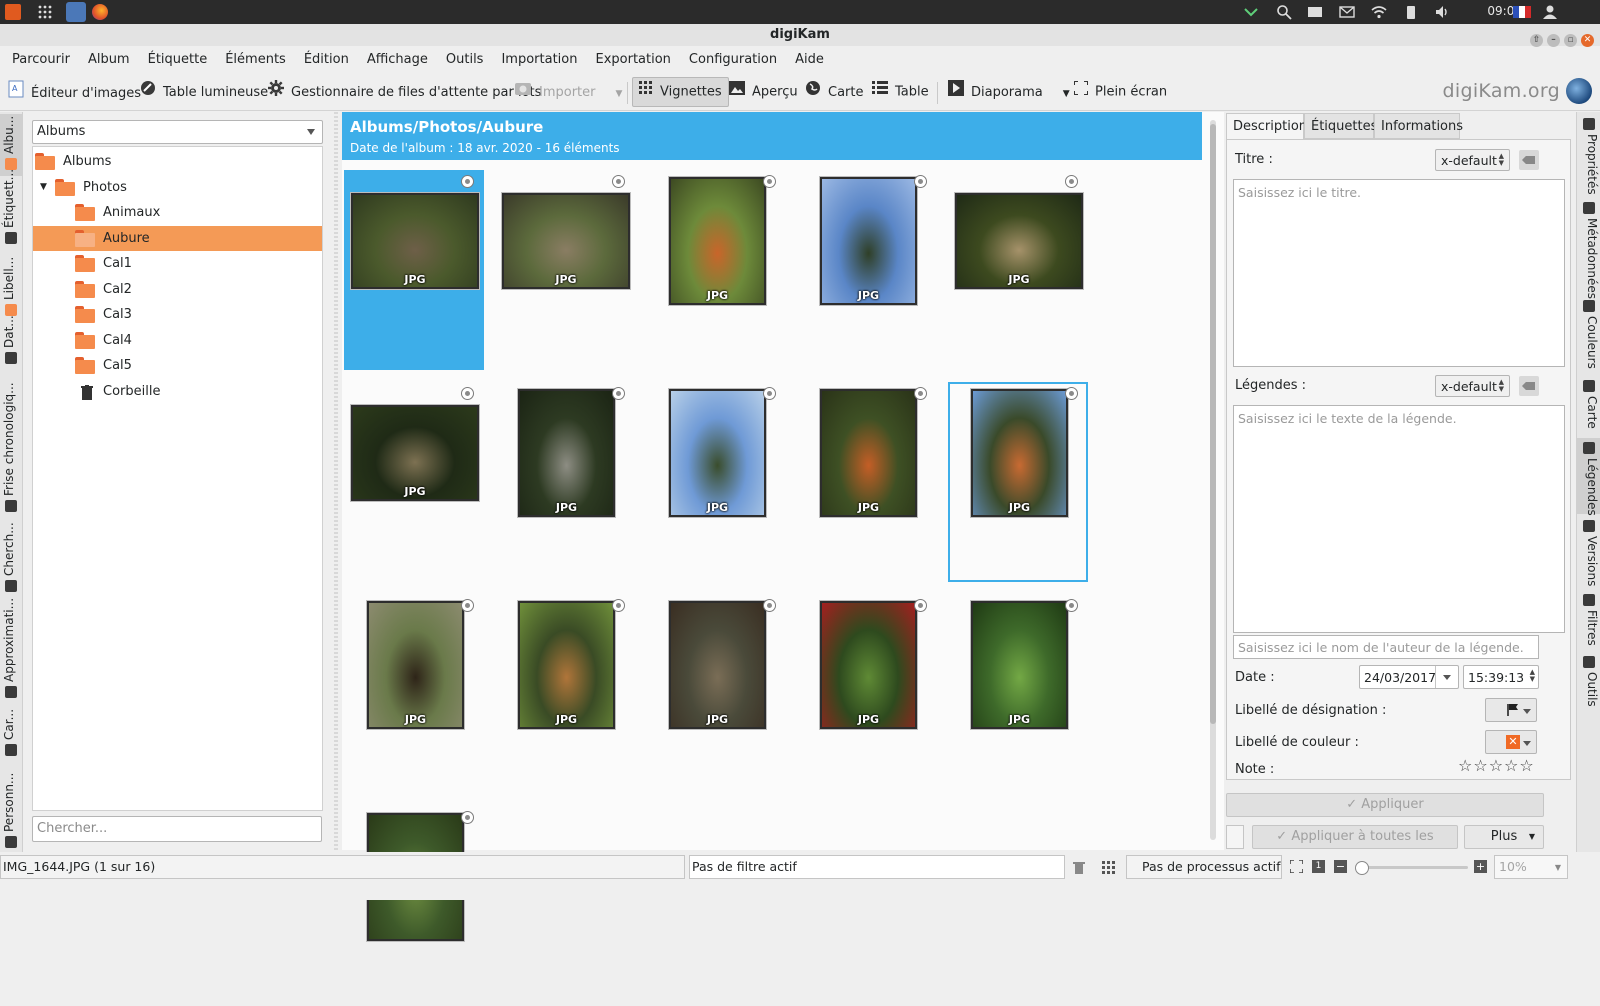 The width and height of the screenshot is (1600, 1006). Describe the element at coordinates (1355, 845) in the screenshot. I see `apply-all-versions-button: ✓ Appliquer à toutes les versions` at that location.